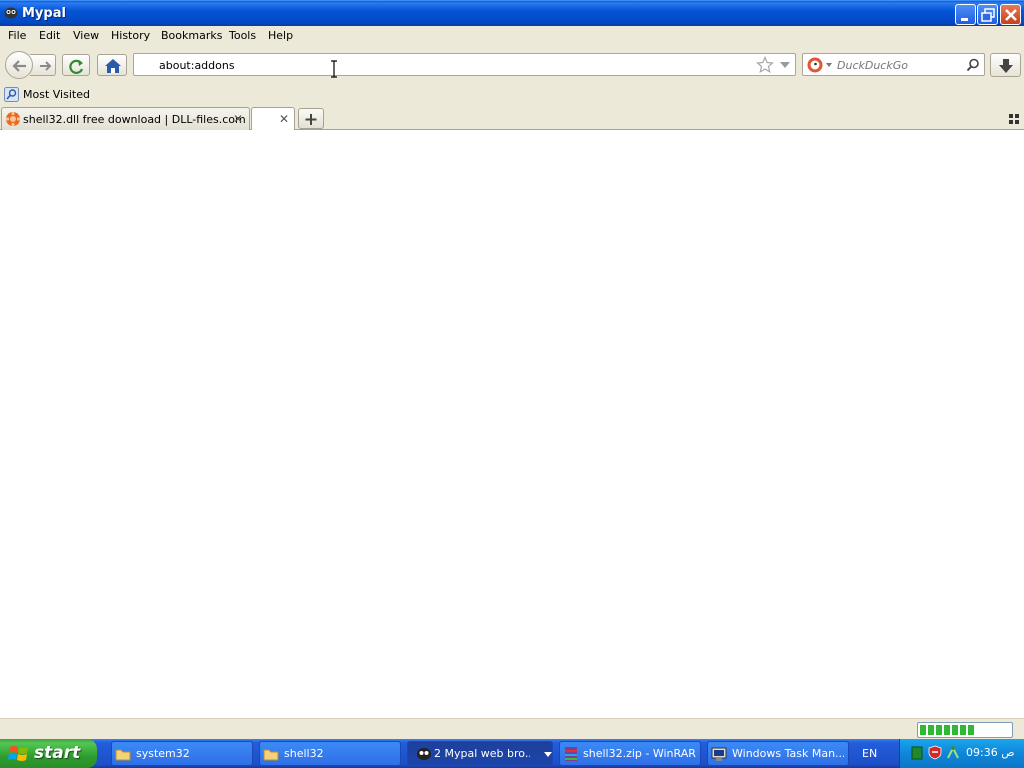 The height and width of the screenshot is (768, 1024). I want to click on start-button: start, so click(48, 753).